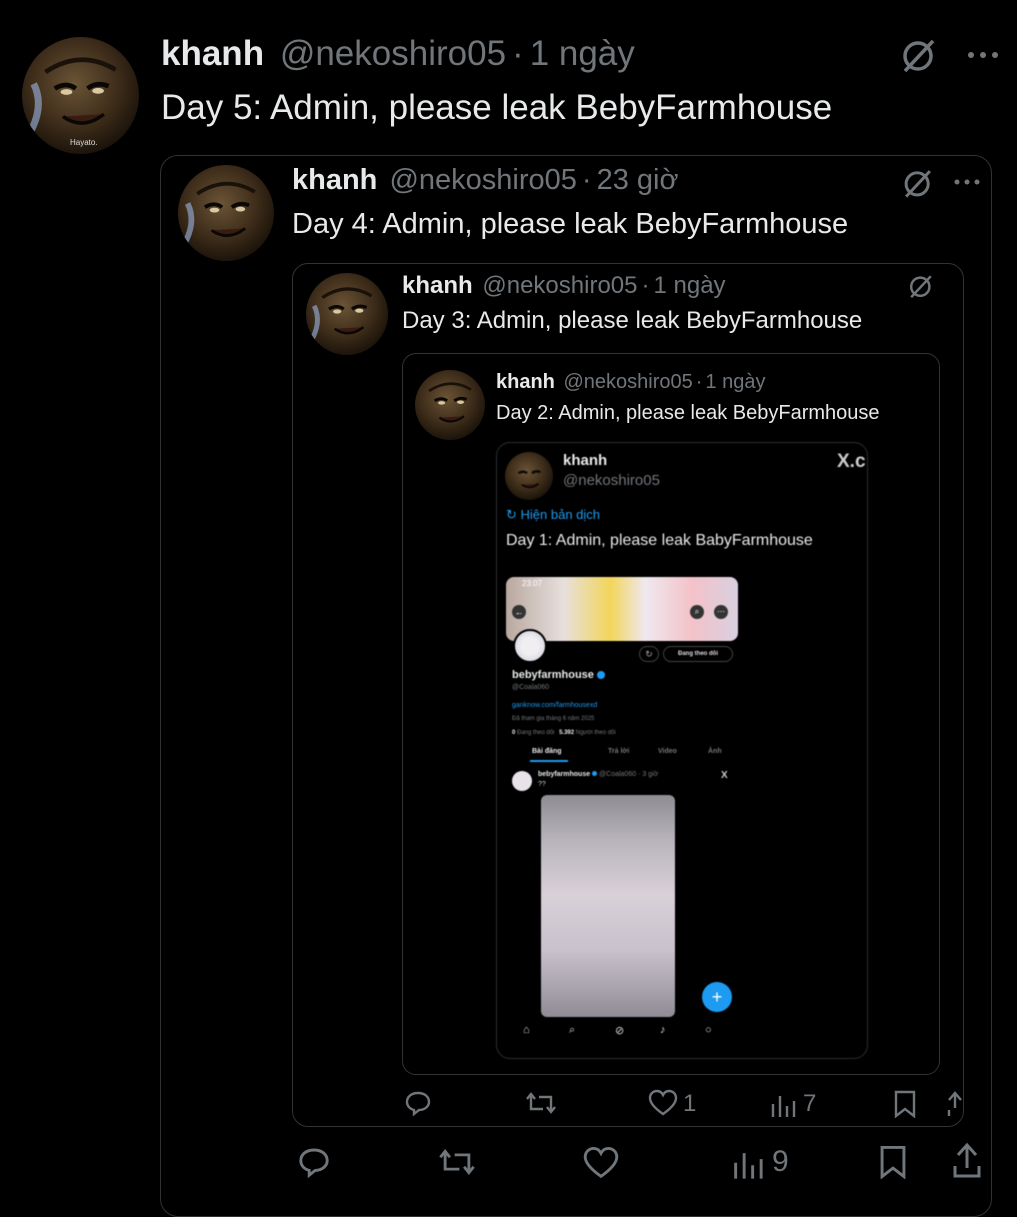 This screenshot has height=1217, width=1017. I want to click on following-button: Đang theo dõi, so click(698, 654).